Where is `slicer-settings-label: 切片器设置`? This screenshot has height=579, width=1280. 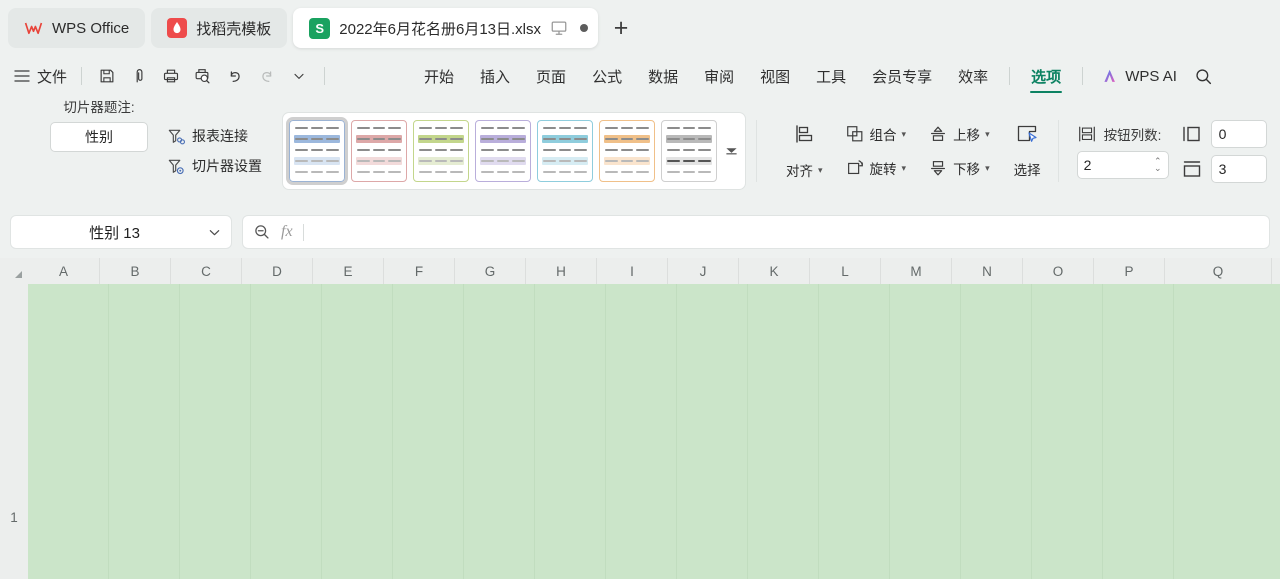
slicer-settings-label: 切片器设置 is located at coordinates (227, 166).